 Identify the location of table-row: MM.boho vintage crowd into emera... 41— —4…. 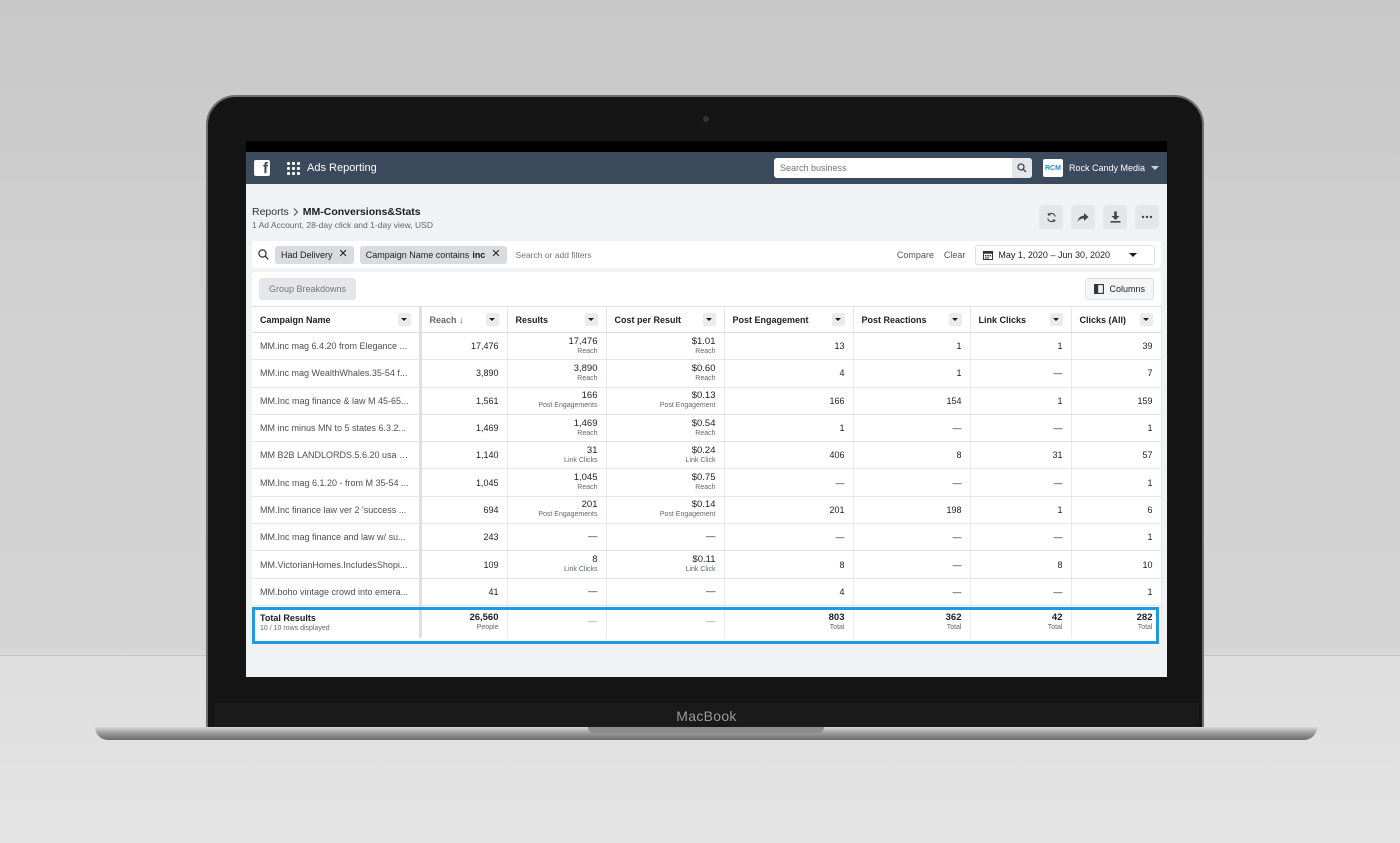
(707, 592).